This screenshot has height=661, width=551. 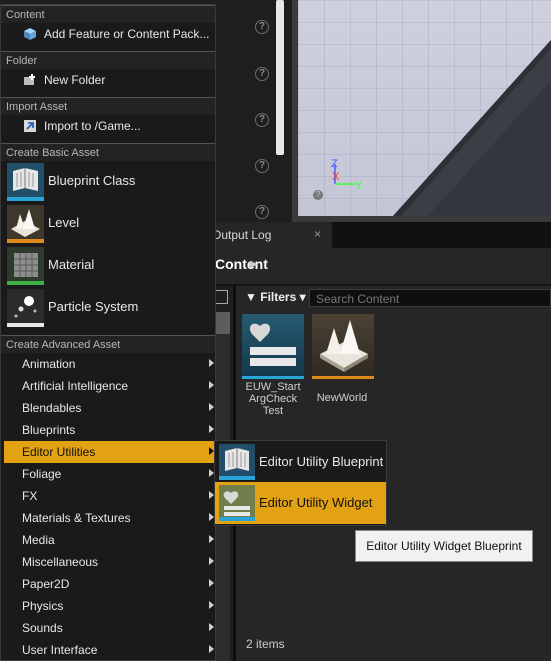 I want to click on editor-utility-widget-item: Editor Utility Widget, so click(x=300, y=503).